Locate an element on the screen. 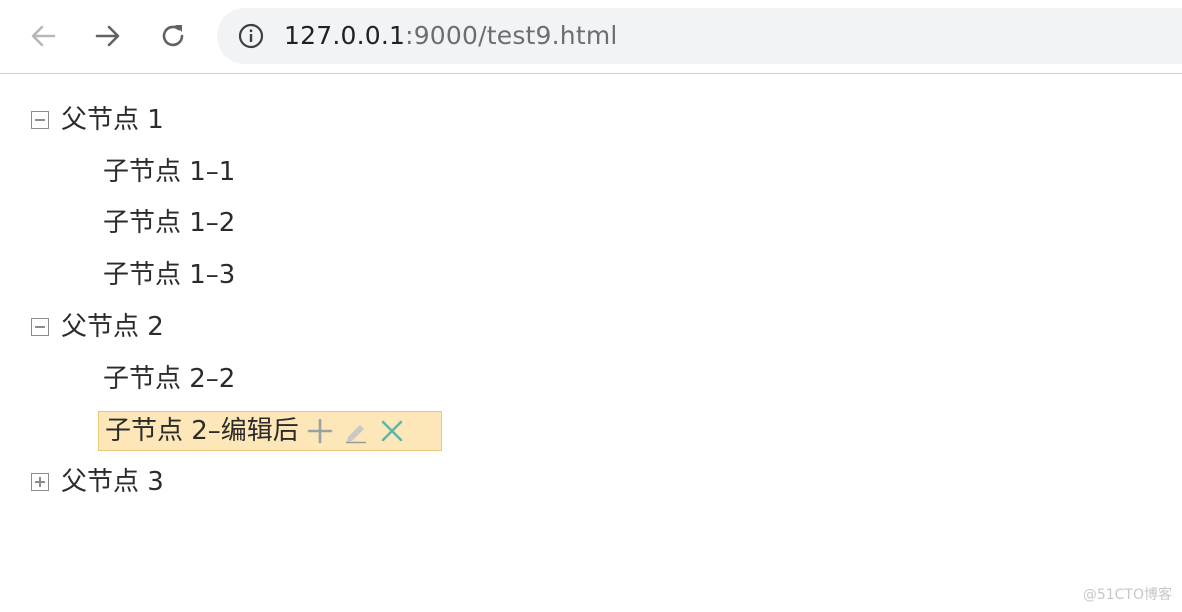  tree-node-label: 子节点 1–1 is located at coordinates (169, 172).